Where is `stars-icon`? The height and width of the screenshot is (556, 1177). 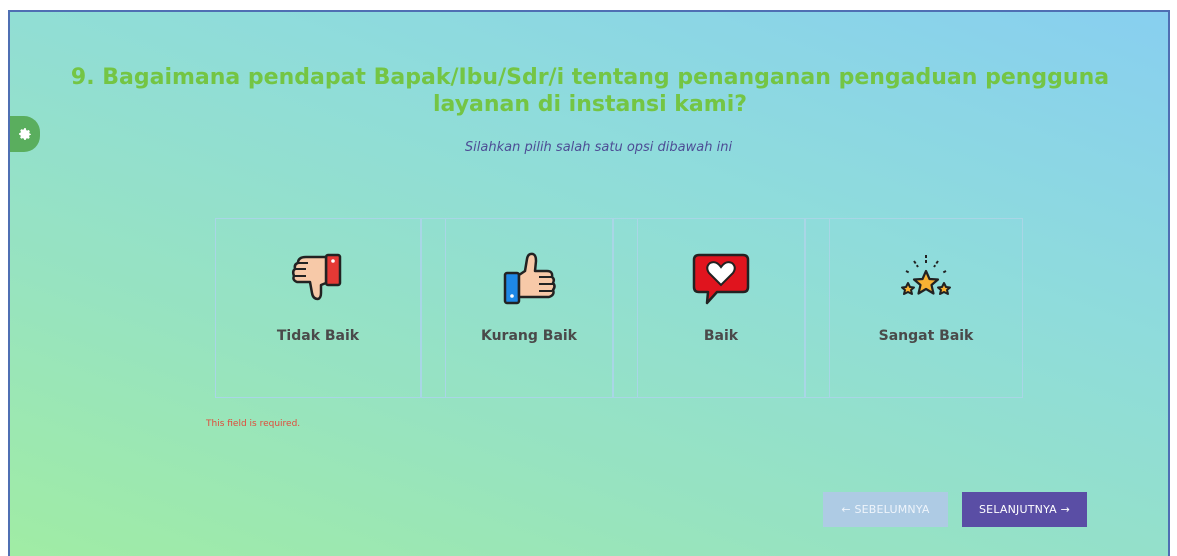
stars-icon is located at coordinates (926, 275).